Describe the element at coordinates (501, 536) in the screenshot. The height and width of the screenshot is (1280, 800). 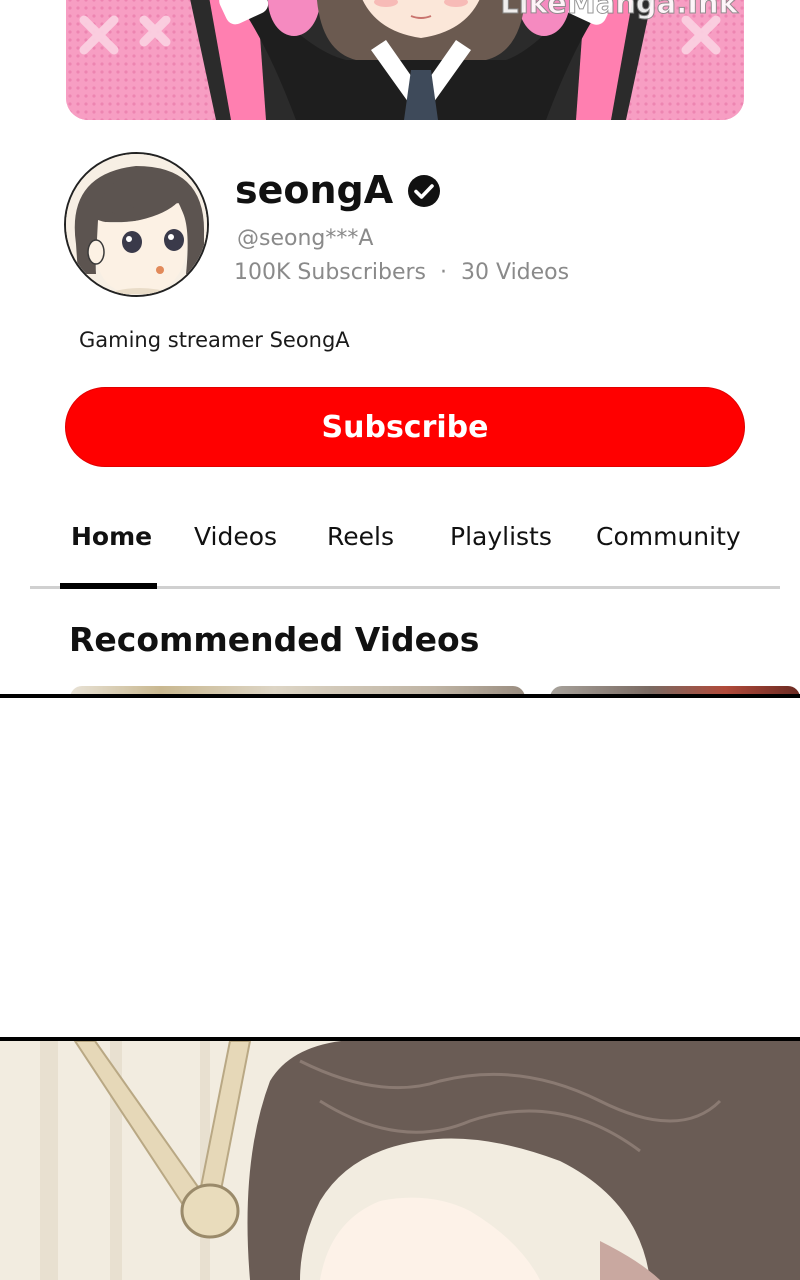
I see `tab-playlists: Playlists` at that location.